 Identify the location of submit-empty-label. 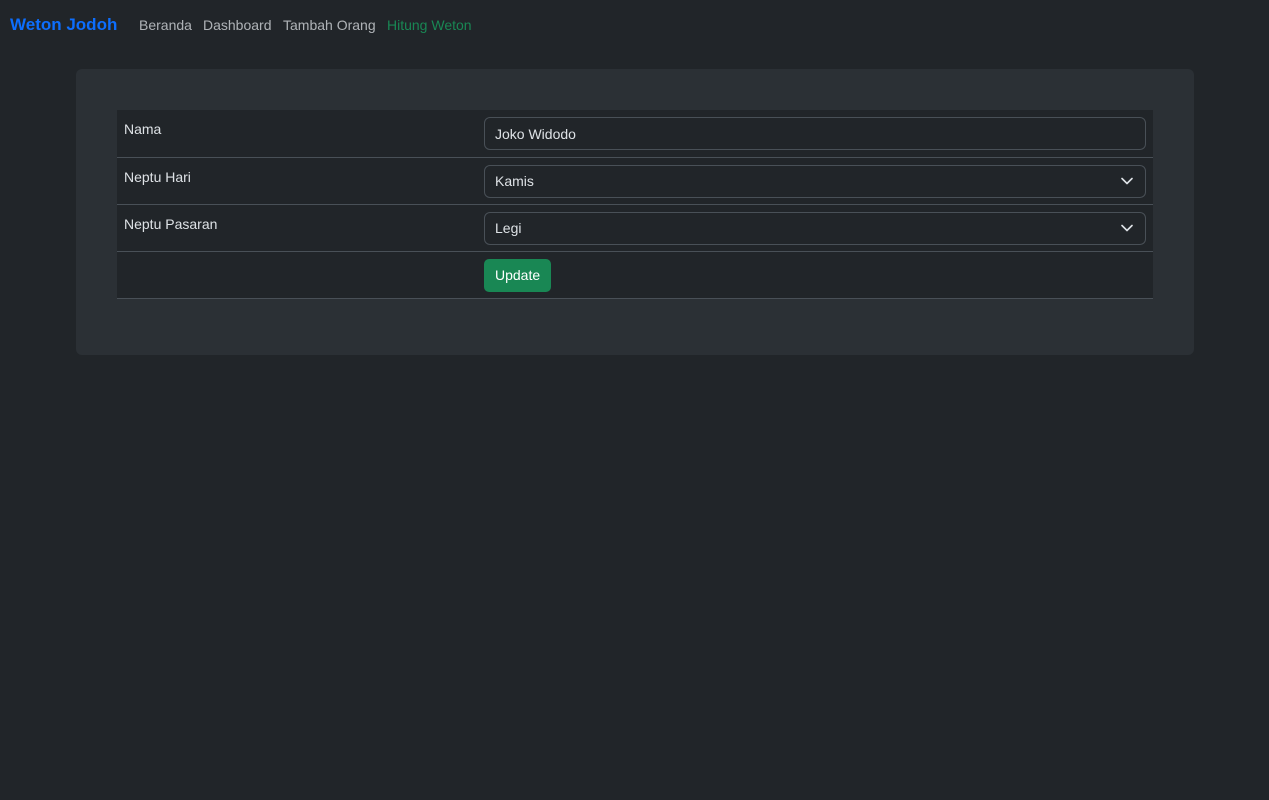
(297, 275).